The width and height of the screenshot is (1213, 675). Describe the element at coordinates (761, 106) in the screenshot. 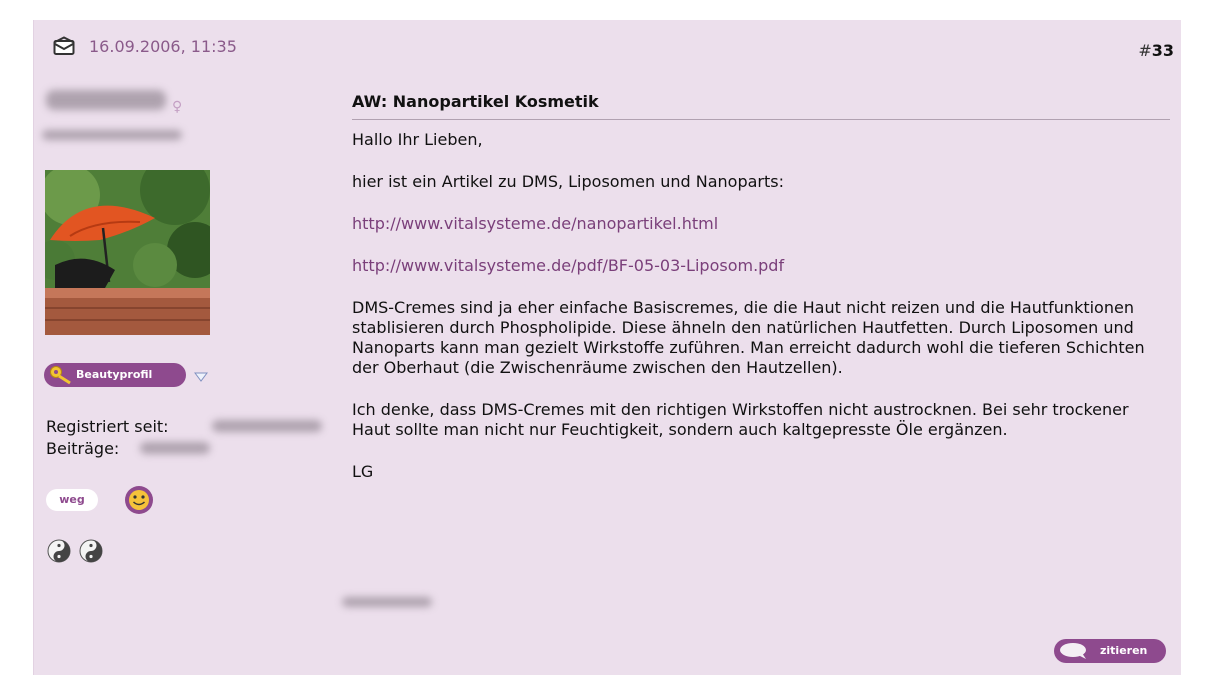

I see `post-title: AW: Nanopartikel Kosmetik` at that location.